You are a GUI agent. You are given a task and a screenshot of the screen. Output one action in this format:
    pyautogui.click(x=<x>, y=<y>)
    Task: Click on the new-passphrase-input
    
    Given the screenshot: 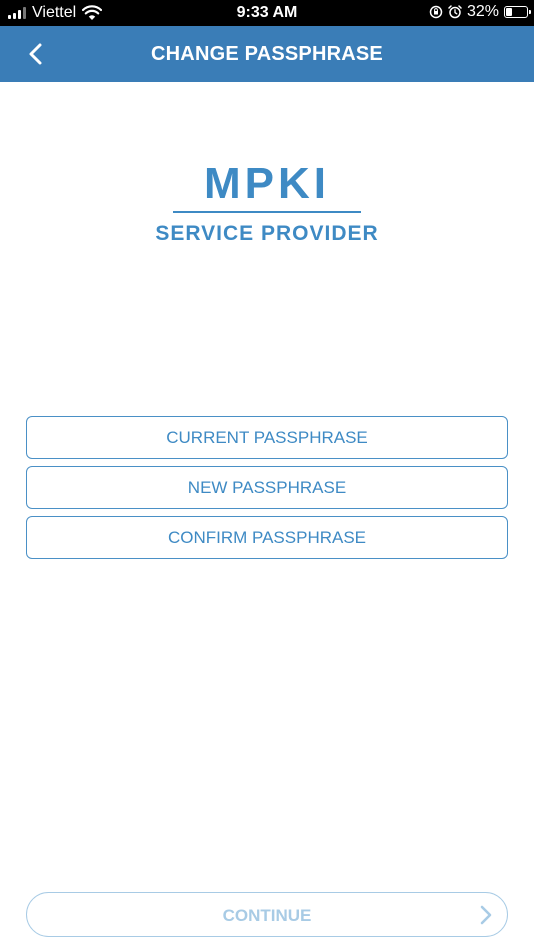 What is the action you would take?
    pyautogui.click(x=267, y=487)
    